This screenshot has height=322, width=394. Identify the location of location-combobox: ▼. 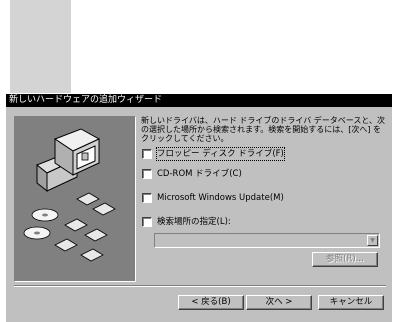
(267, 240).